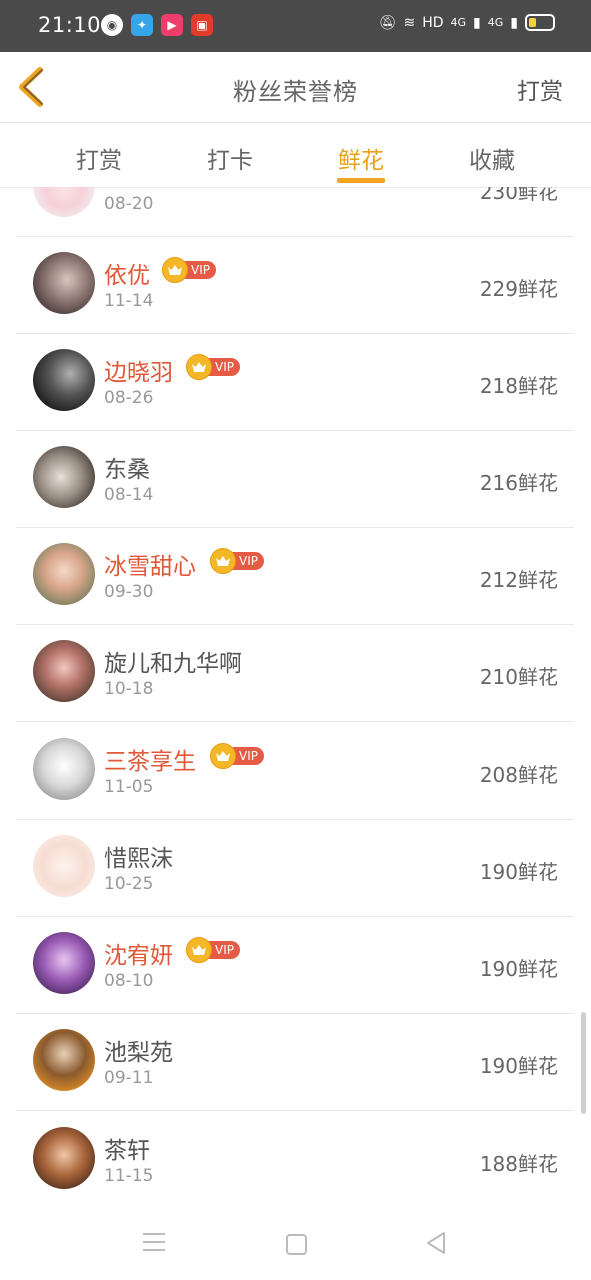 This screenshot has width=591, height=1280. Describe the element at coordinates (518, 289) in the screenshot. I see `flower-count: 229鲜花` at that location.